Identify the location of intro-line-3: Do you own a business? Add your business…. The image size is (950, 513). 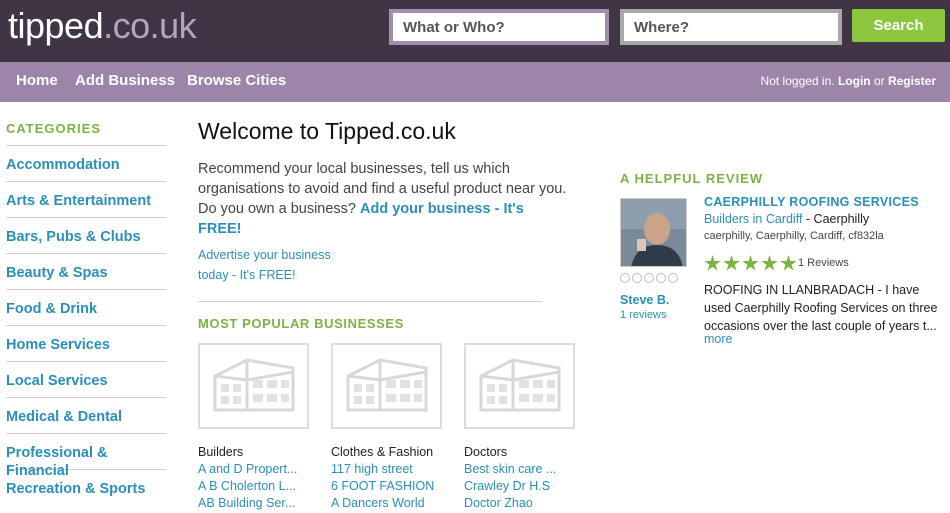
(383, 219).